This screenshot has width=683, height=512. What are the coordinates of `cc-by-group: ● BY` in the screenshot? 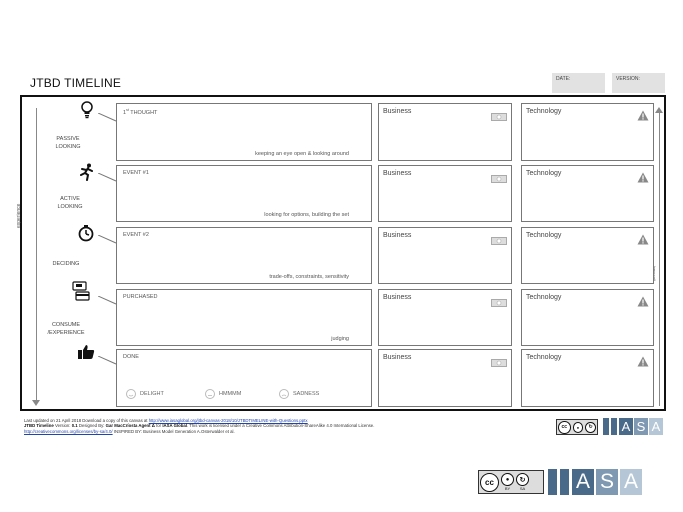 It's located at (507, 482).